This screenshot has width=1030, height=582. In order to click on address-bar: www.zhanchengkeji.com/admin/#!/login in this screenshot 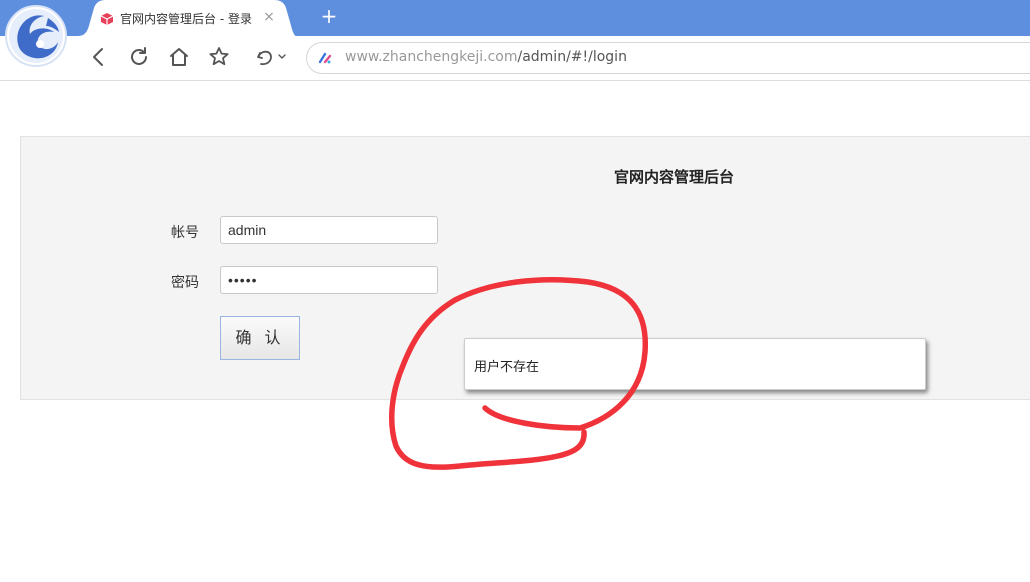, I will do `click(668, 58)`.